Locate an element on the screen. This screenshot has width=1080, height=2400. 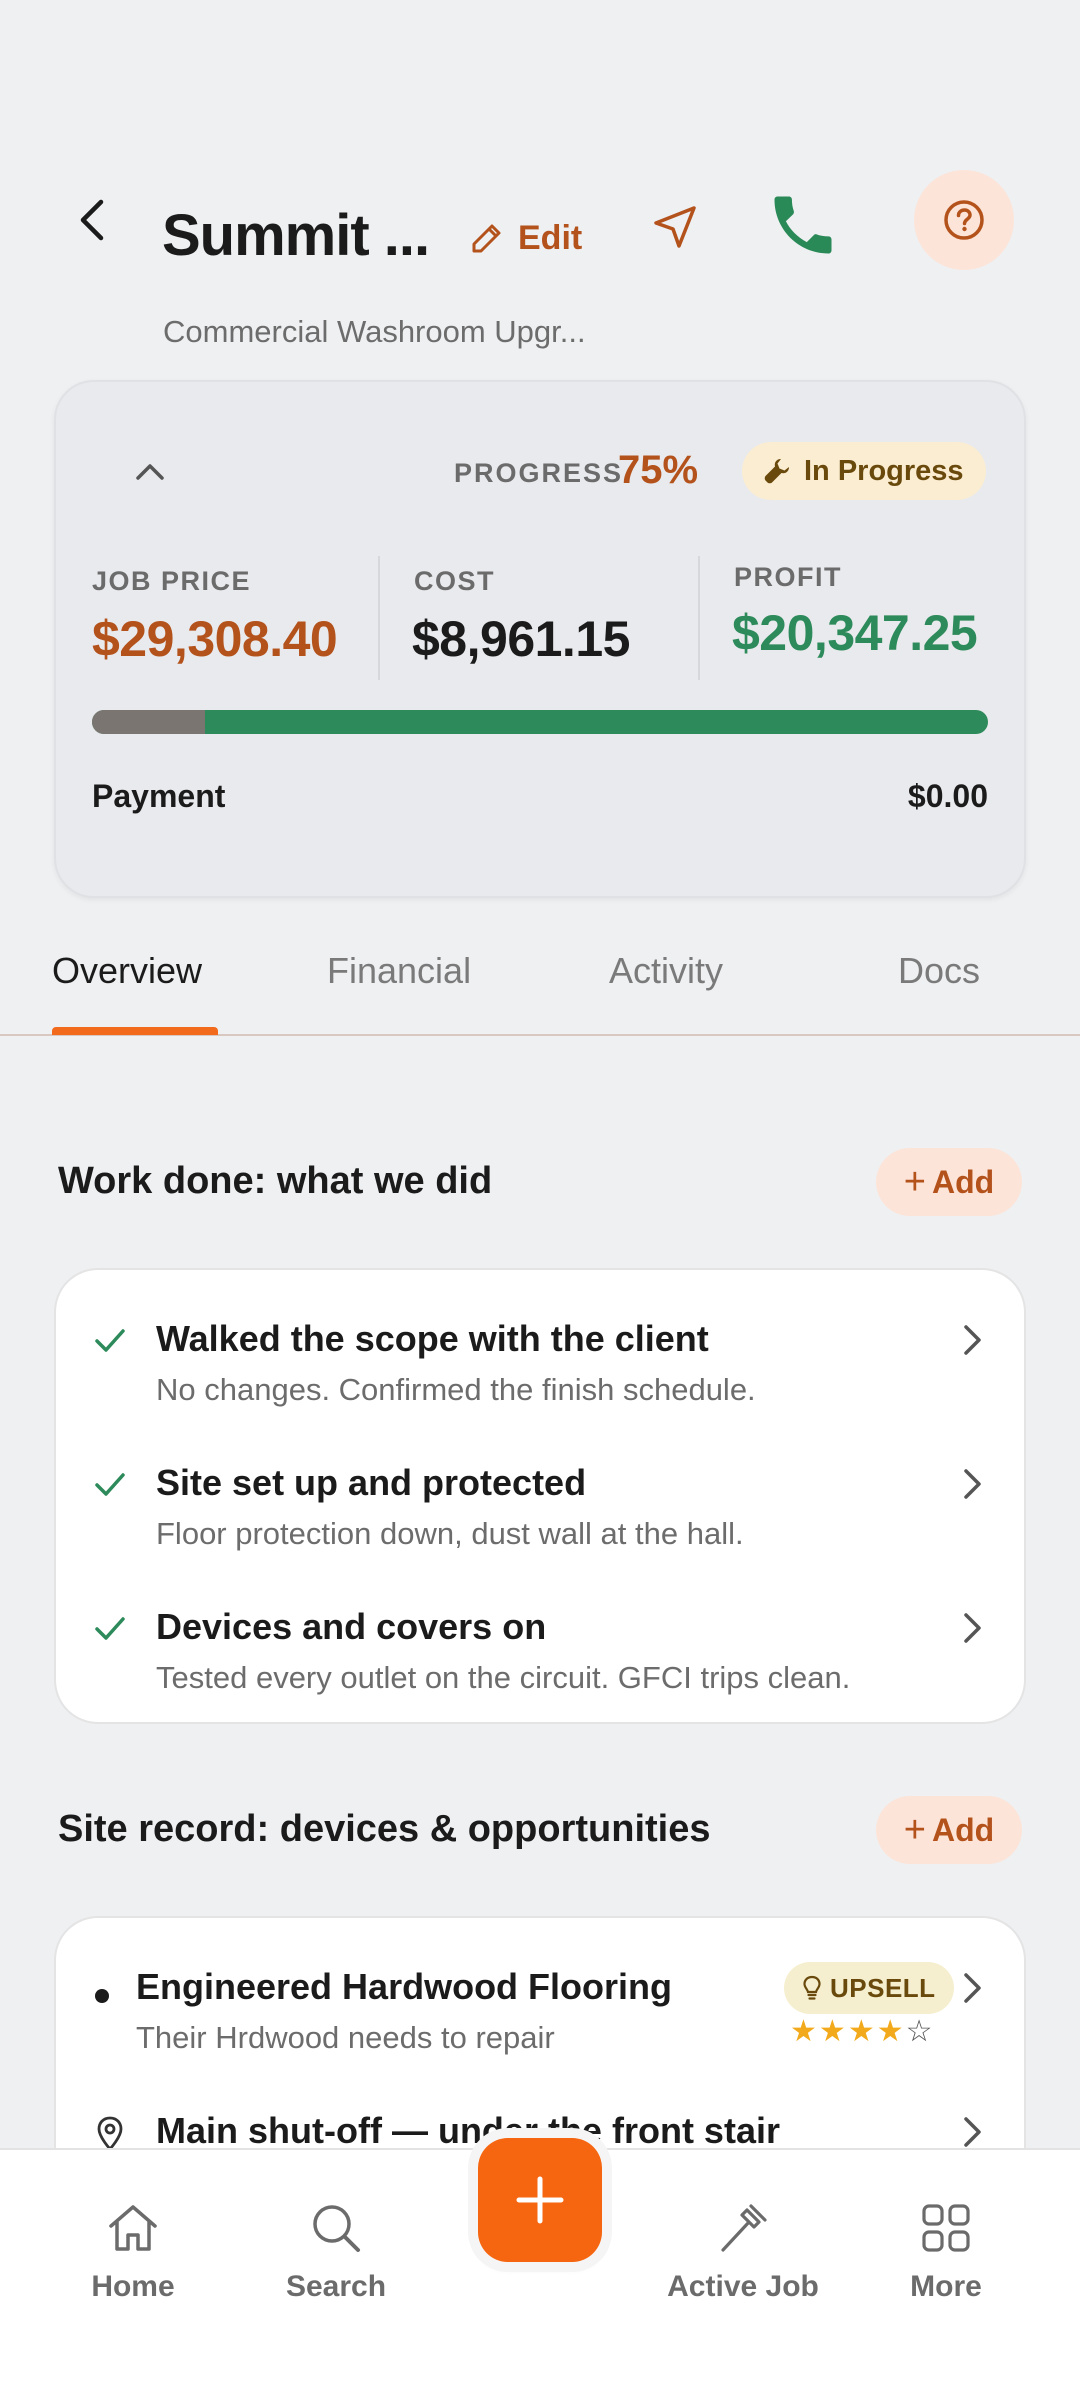
edit-button: Edit is located at coordinates (526, 238).